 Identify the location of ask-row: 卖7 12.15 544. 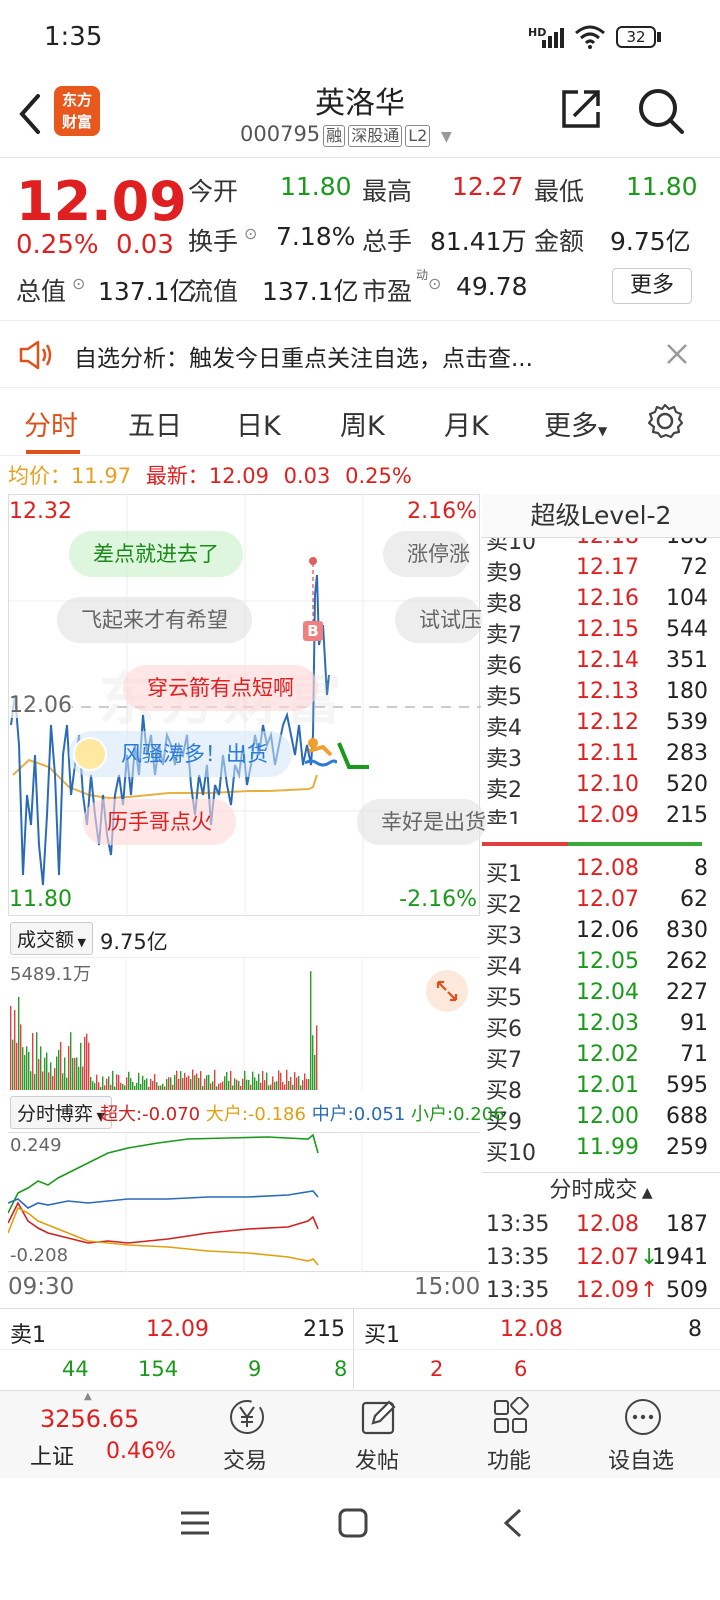
(597, 632).